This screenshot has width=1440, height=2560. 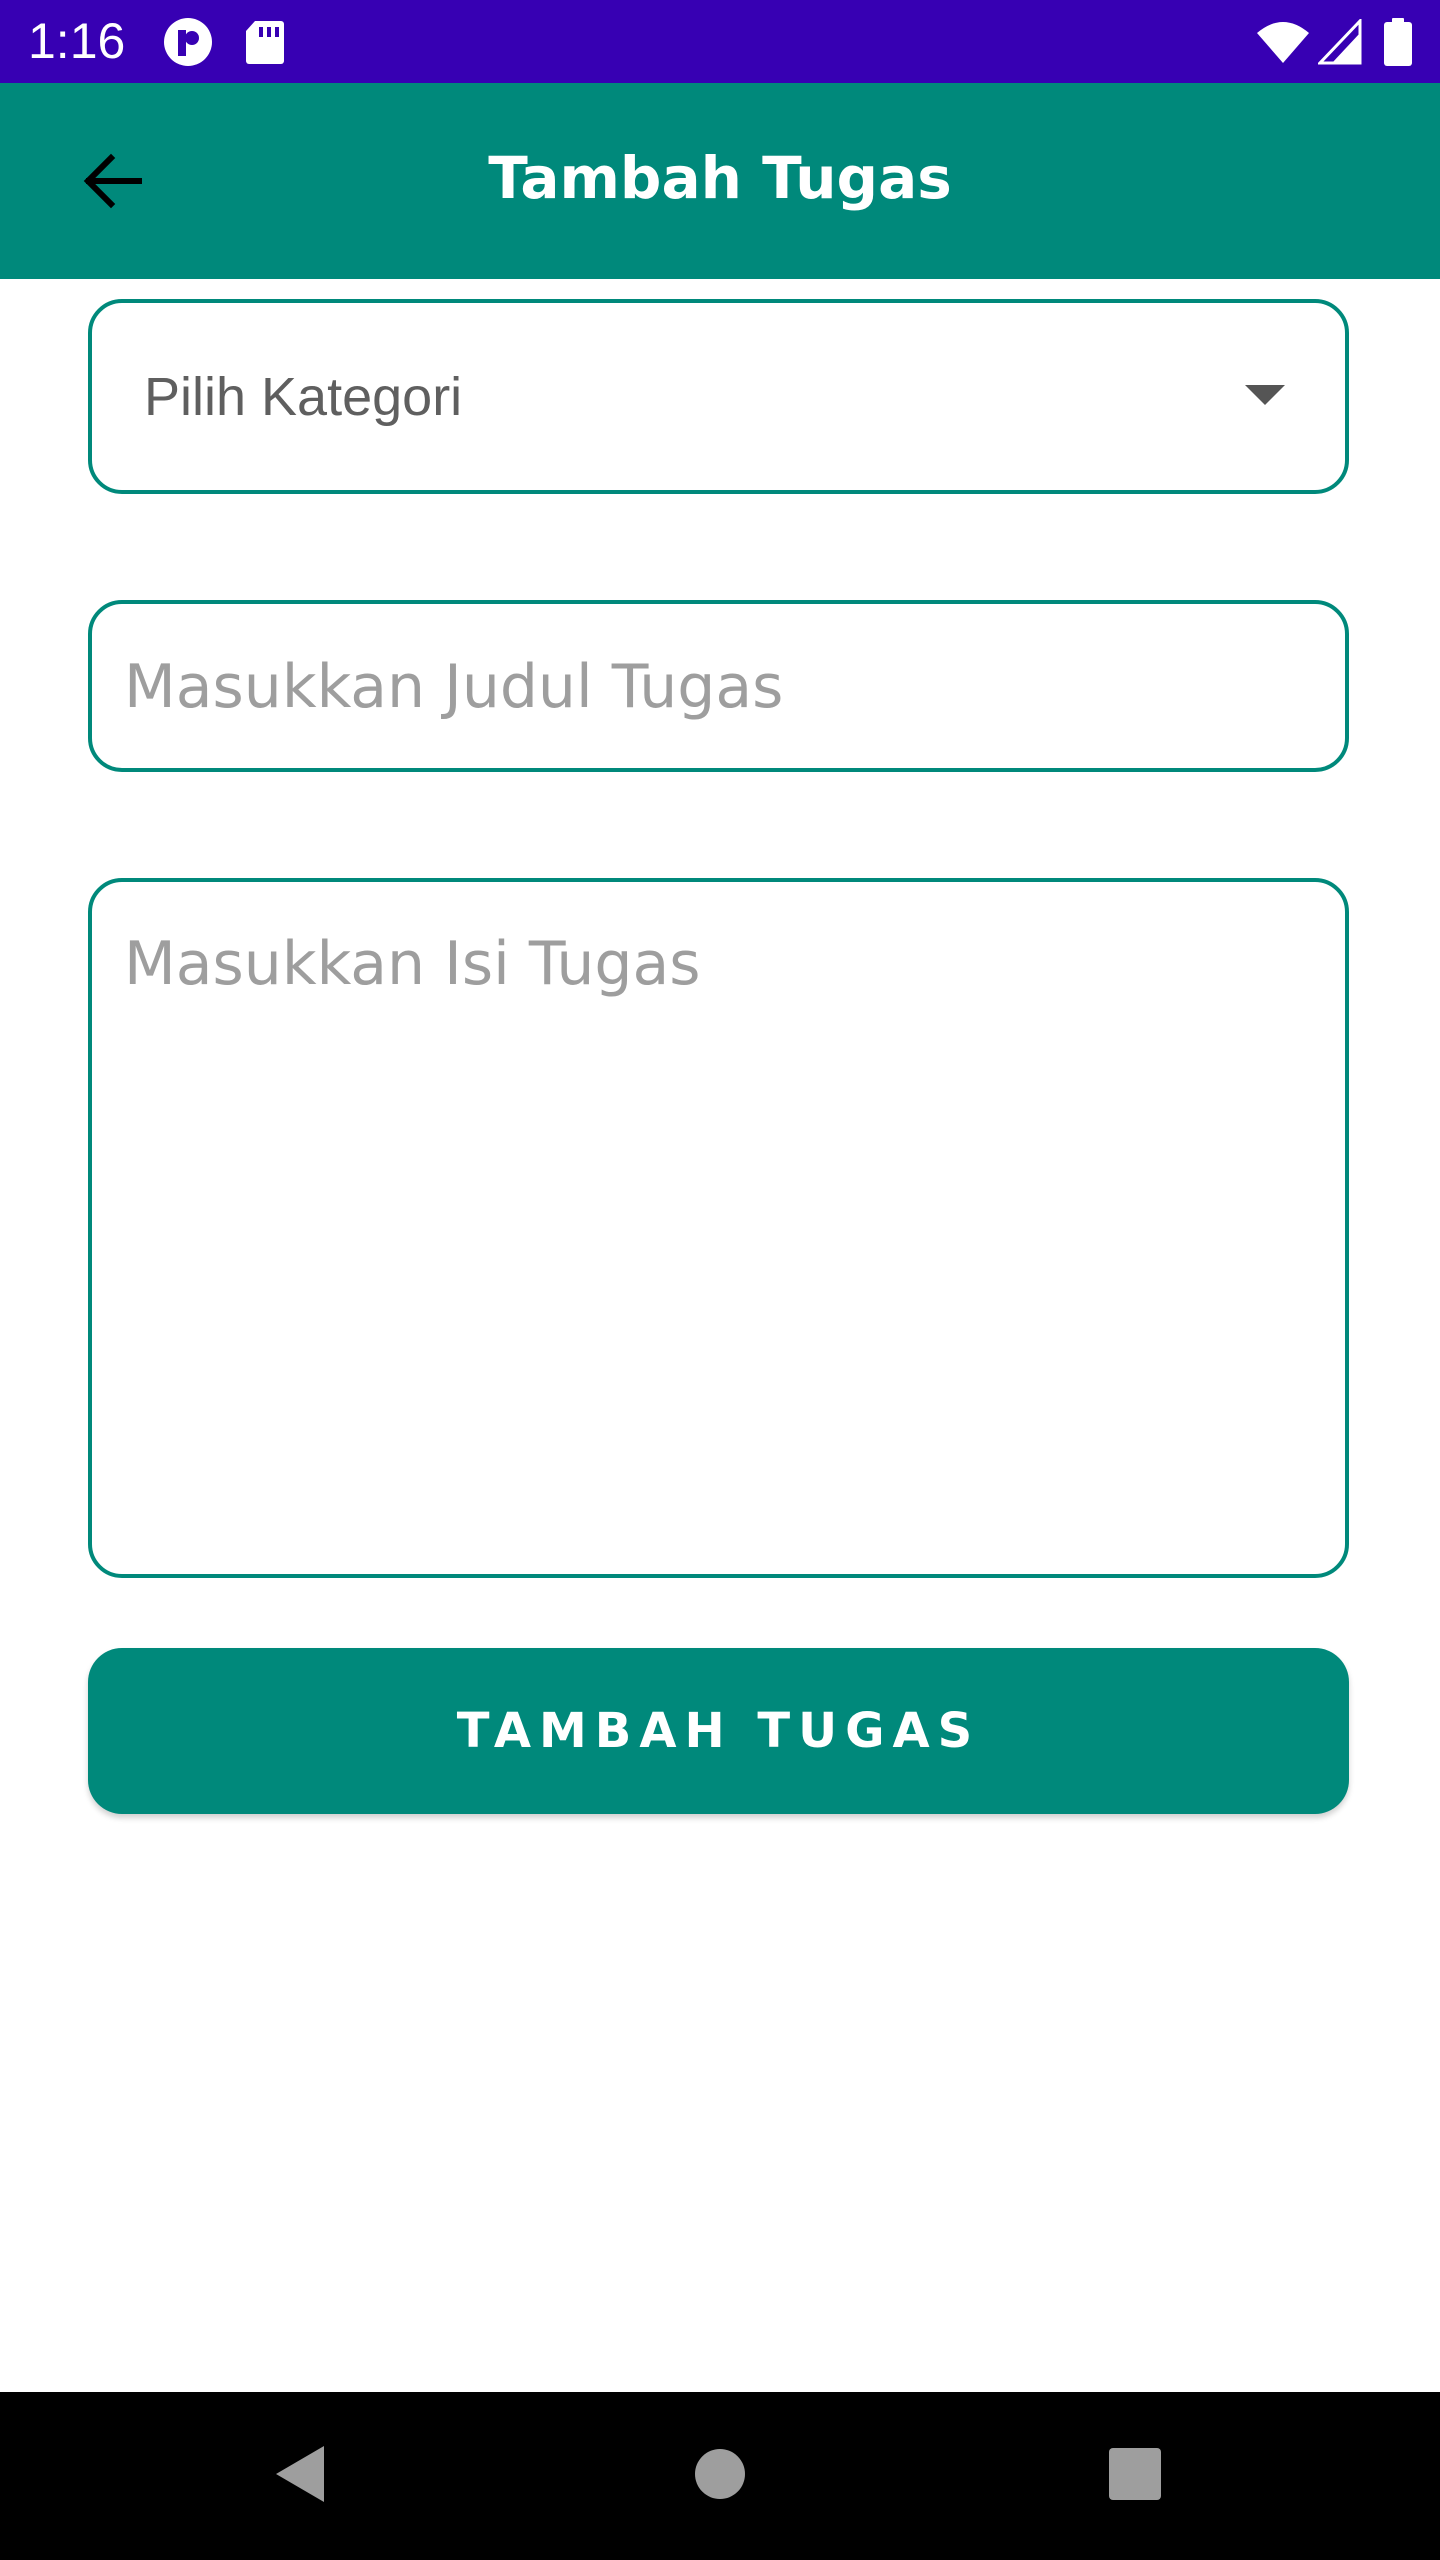 I want to click on system-nav-bar, so click(x=720, y=2476).